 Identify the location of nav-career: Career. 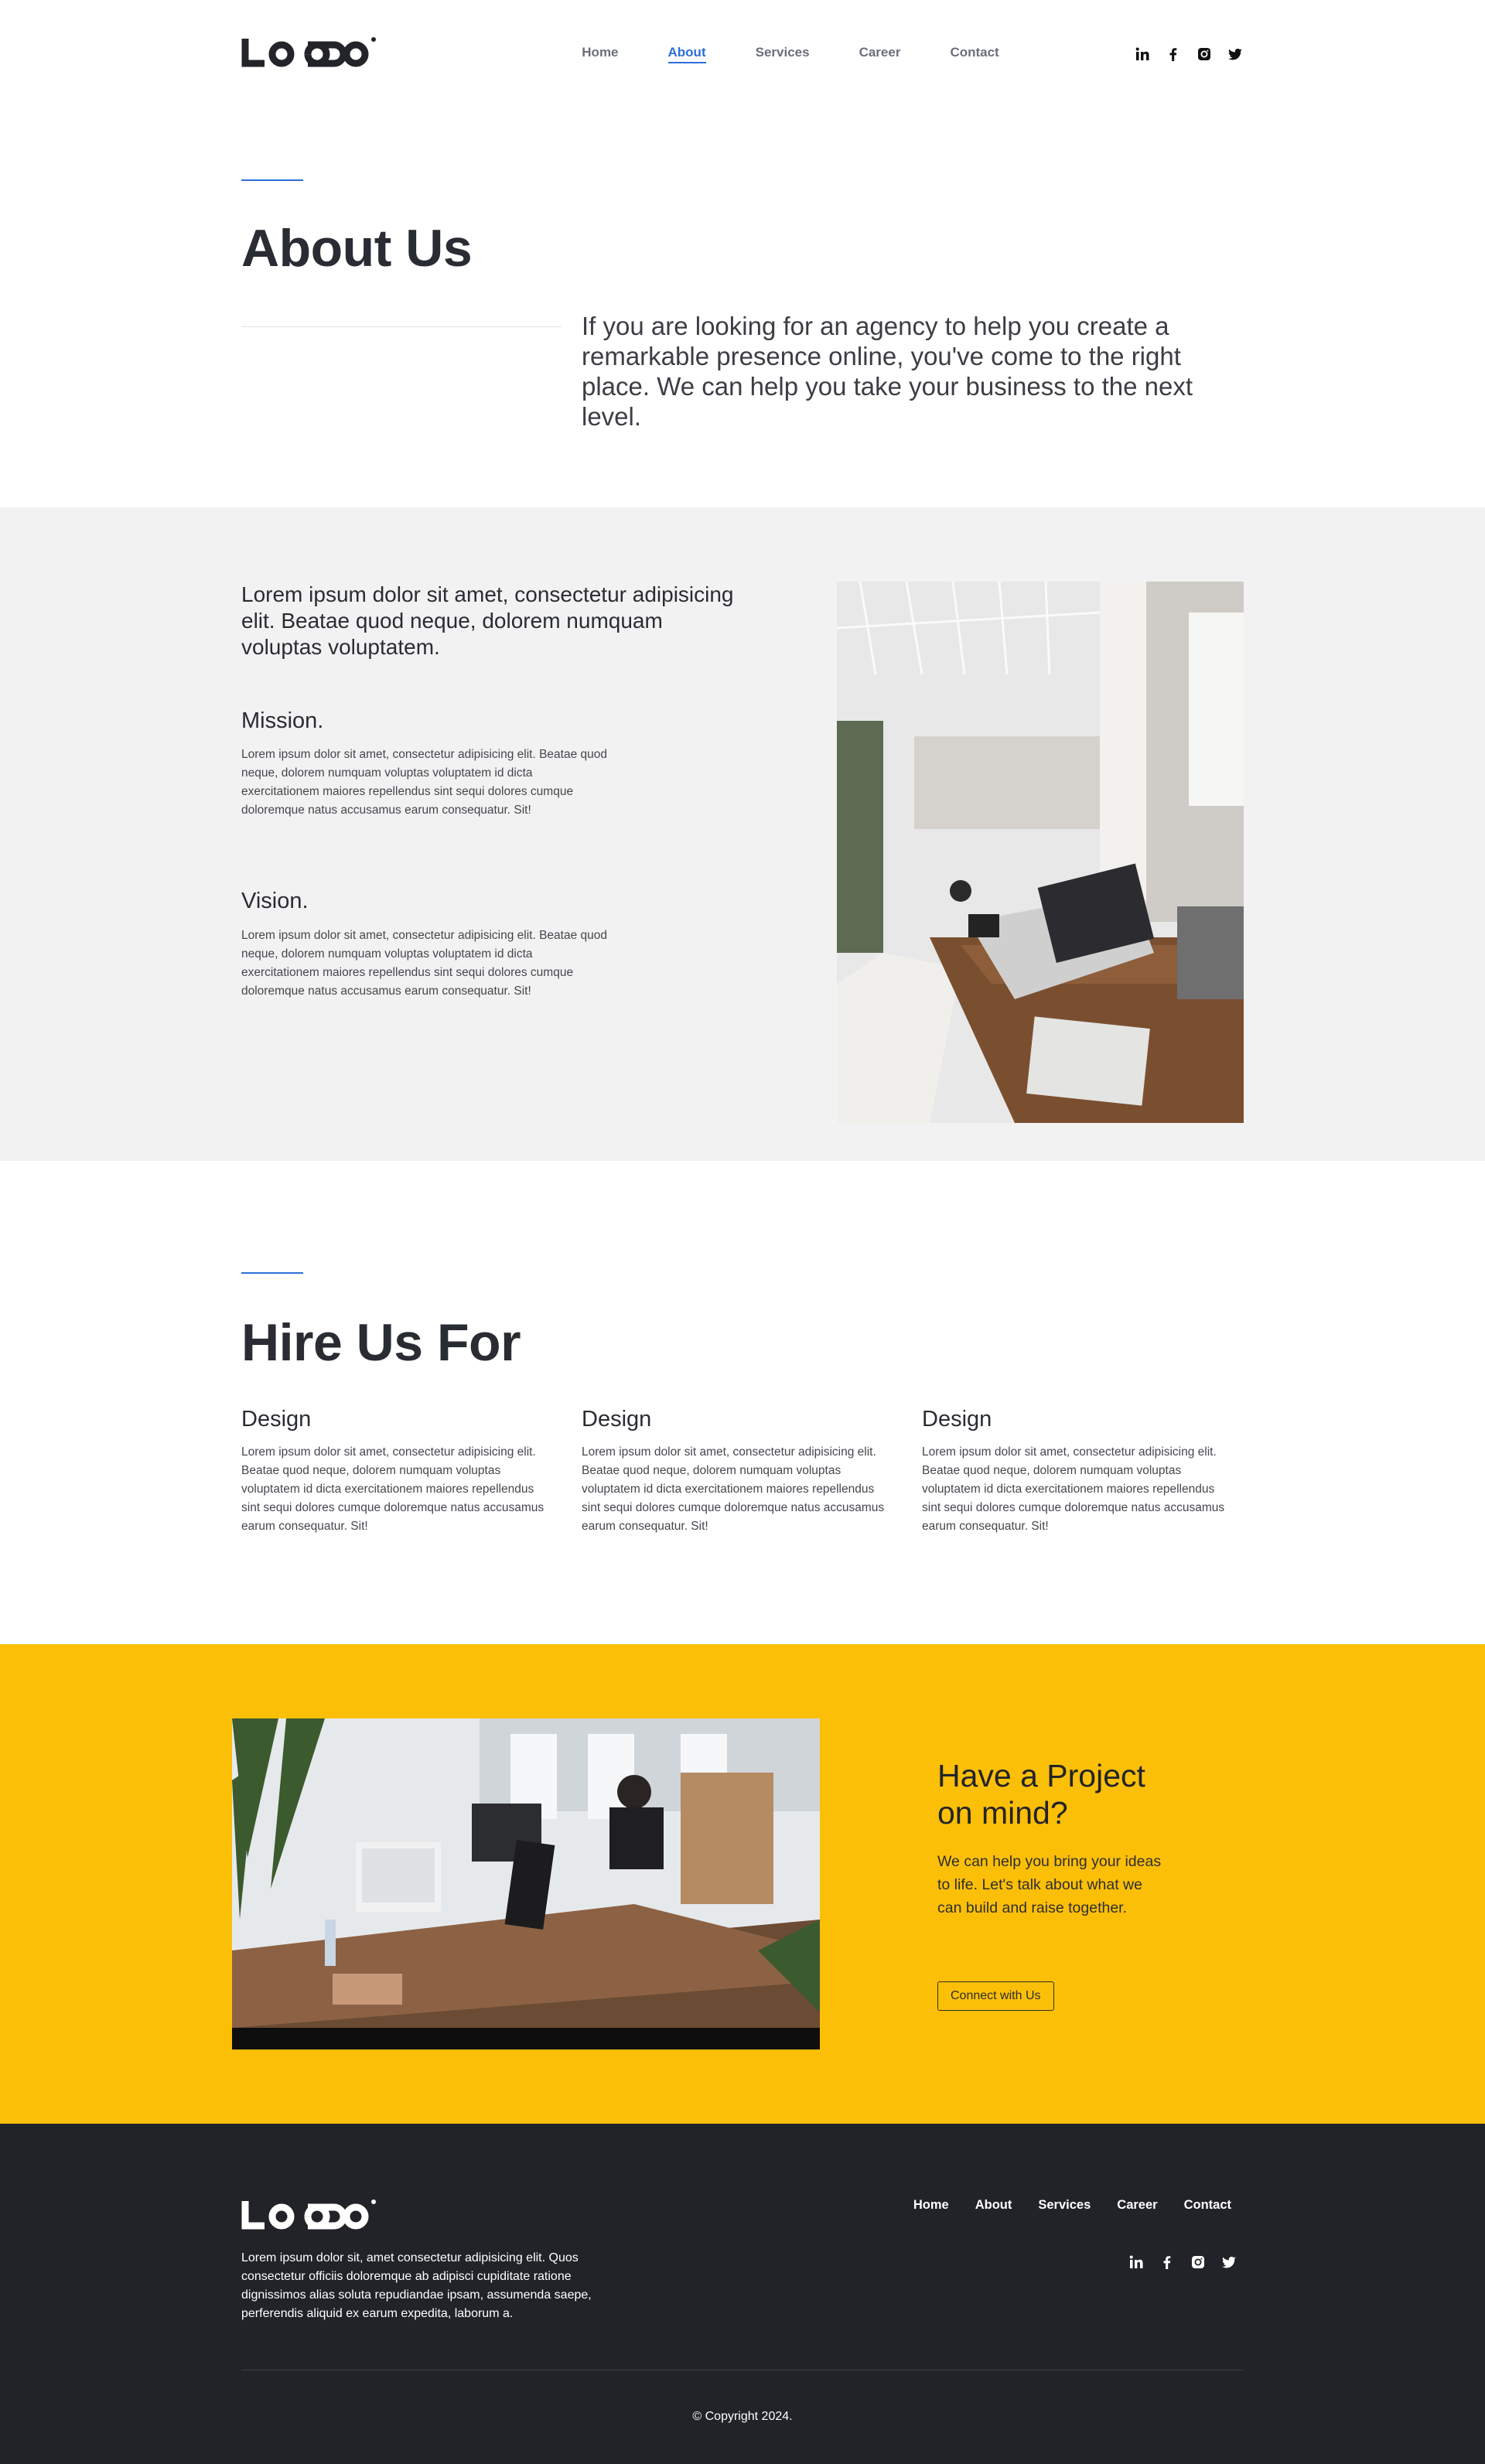
(880, 54).